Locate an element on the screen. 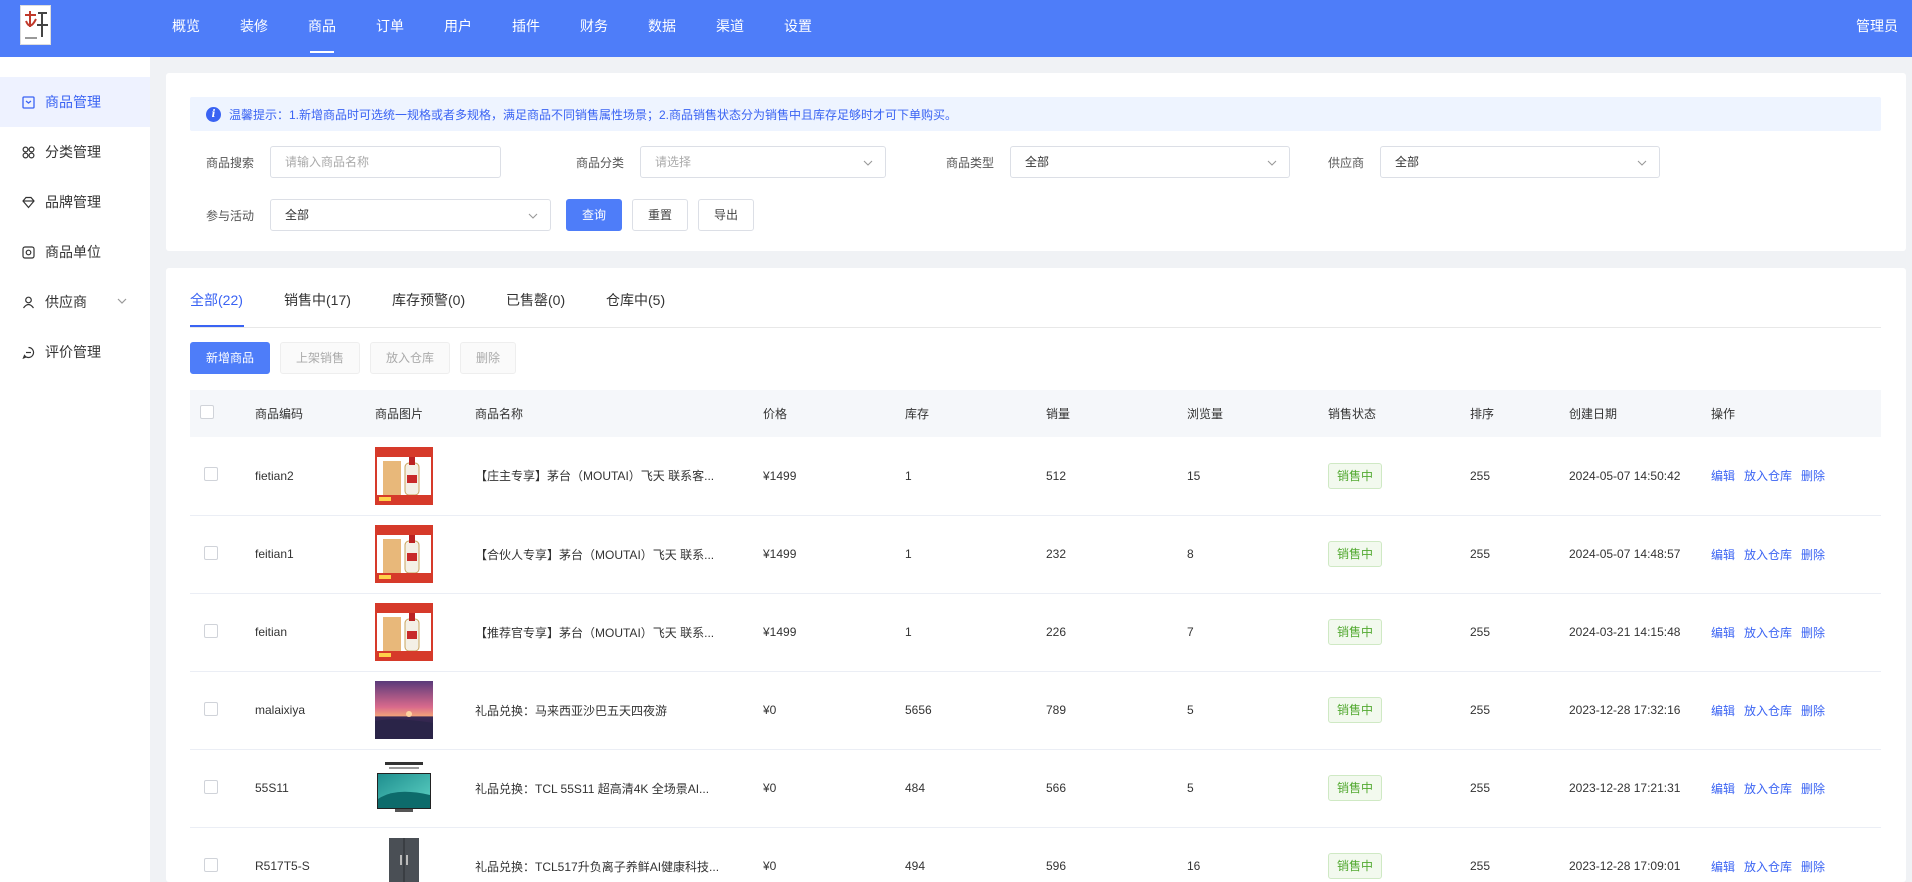 The width and height of the screenshot is (1912, 882). product-created: 2024-03-21 14:15:48 is located at coordinates (1640, 632).